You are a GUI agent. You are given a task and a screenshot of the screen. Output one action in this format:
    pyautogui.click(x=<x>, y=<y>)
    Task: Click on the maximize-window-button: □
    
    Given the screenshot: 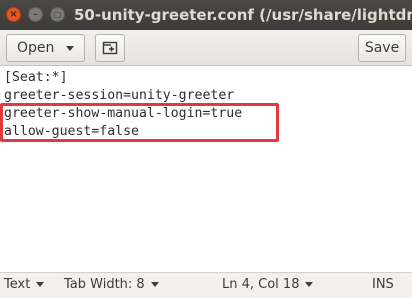 What is the action you would take?
    pyautogui.click(x=57, y=14)
    